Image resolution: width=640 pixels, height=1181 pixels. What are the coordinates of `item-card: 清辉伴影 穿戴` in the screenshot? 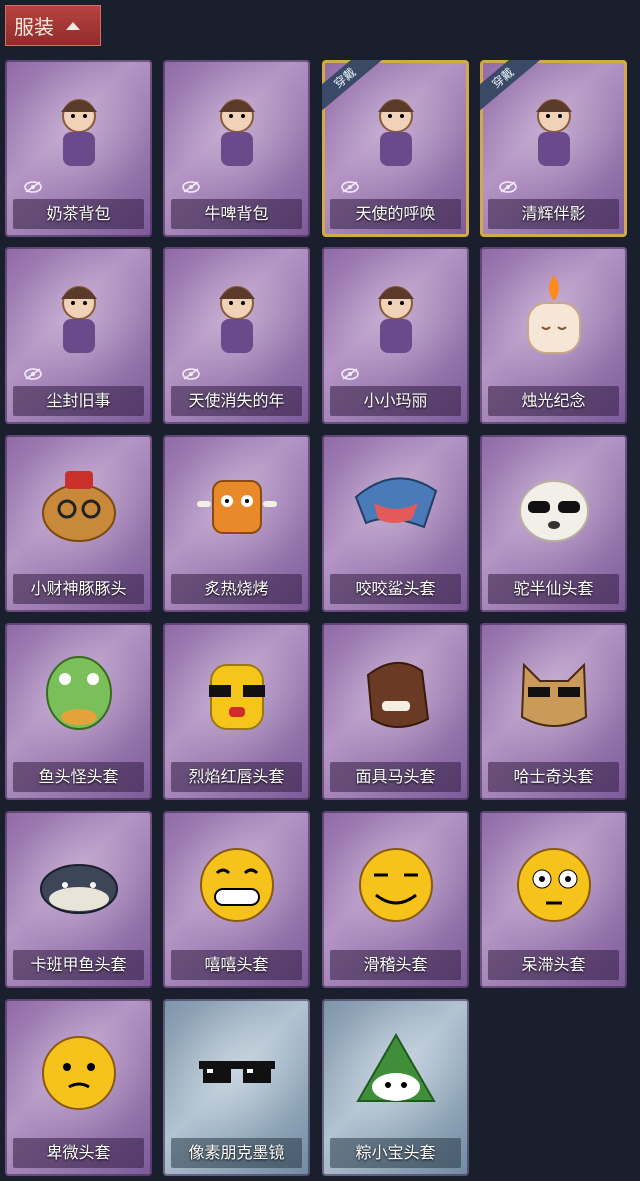 It's located at (553, 148).